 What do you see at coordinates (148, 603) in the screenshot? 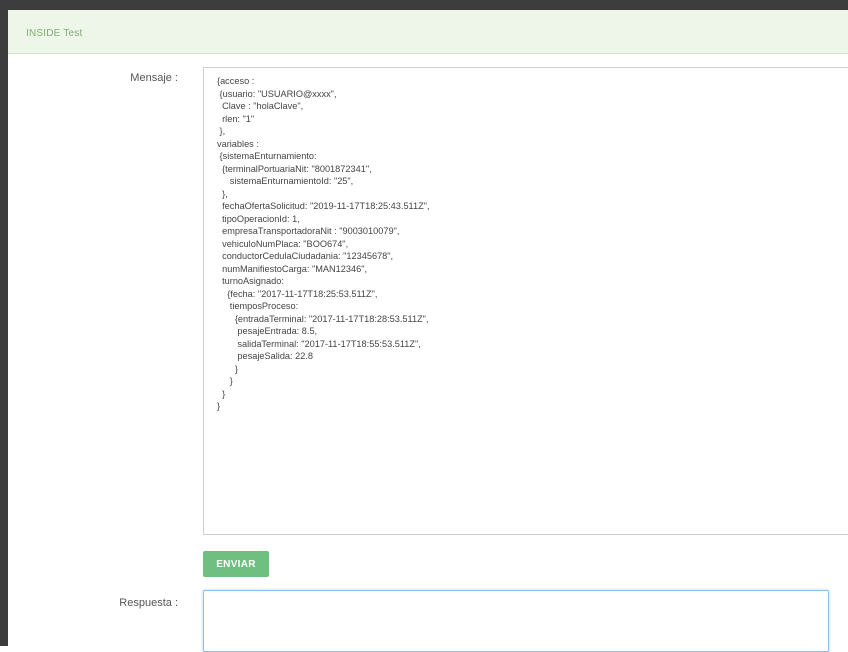
I see `respuesta-label: Respuesta :` at bounding box center [148, 603].